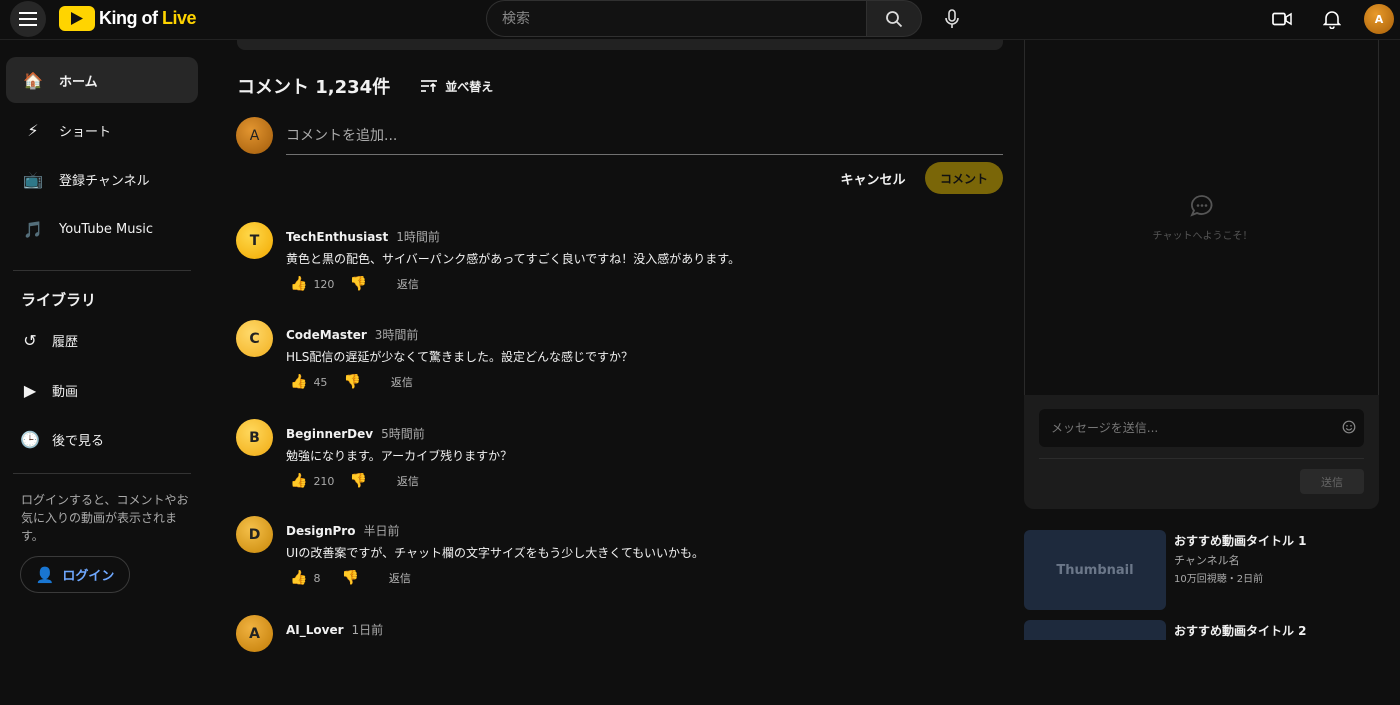  Describe the element at coordinates (495, 553) in the screenshot. I see `comment-text: UIの改善案ですが、チャット欄の文字サイズをもう少し大きくてもいいかも。` at that location.